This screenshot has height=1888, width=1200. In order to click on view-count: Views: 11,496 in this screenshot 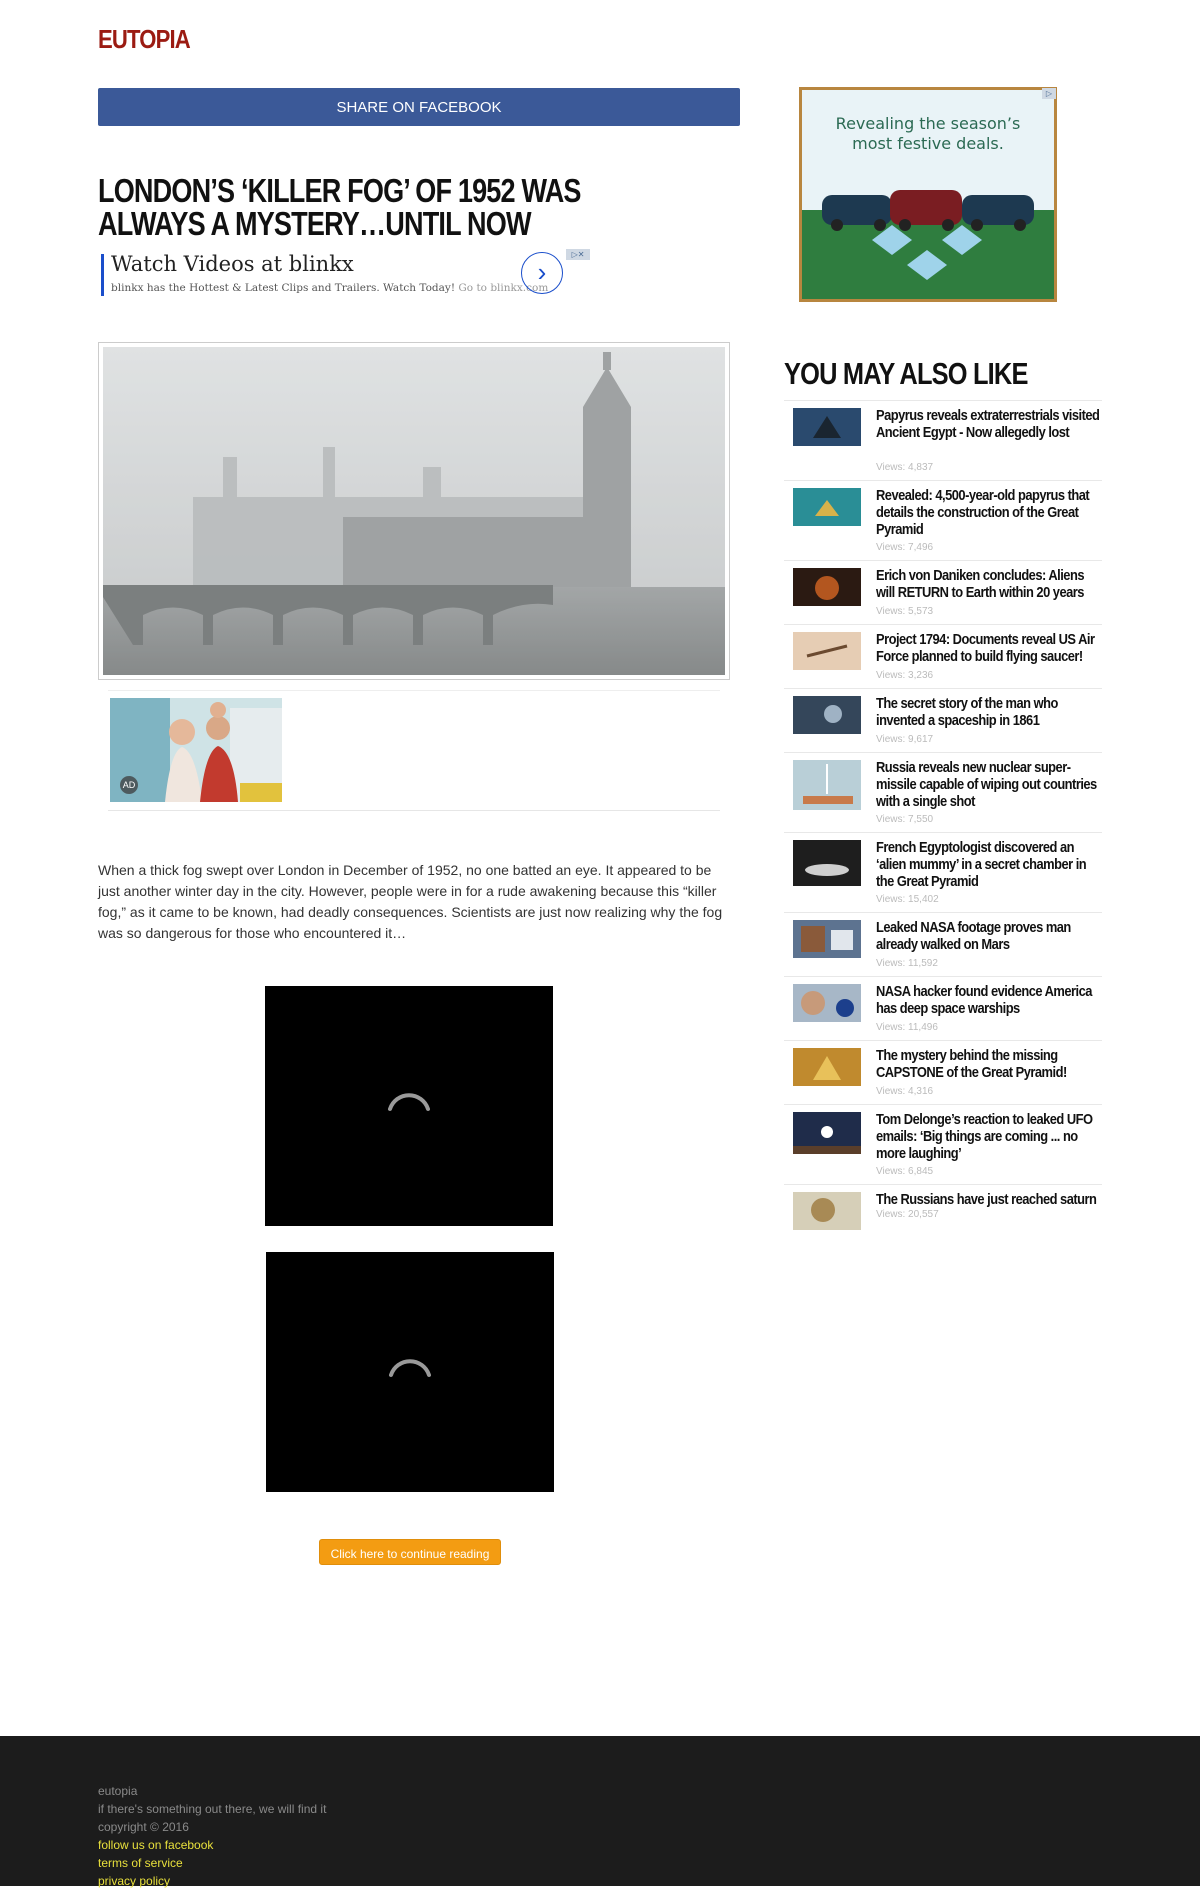, I will do `click(907, 1027)`.